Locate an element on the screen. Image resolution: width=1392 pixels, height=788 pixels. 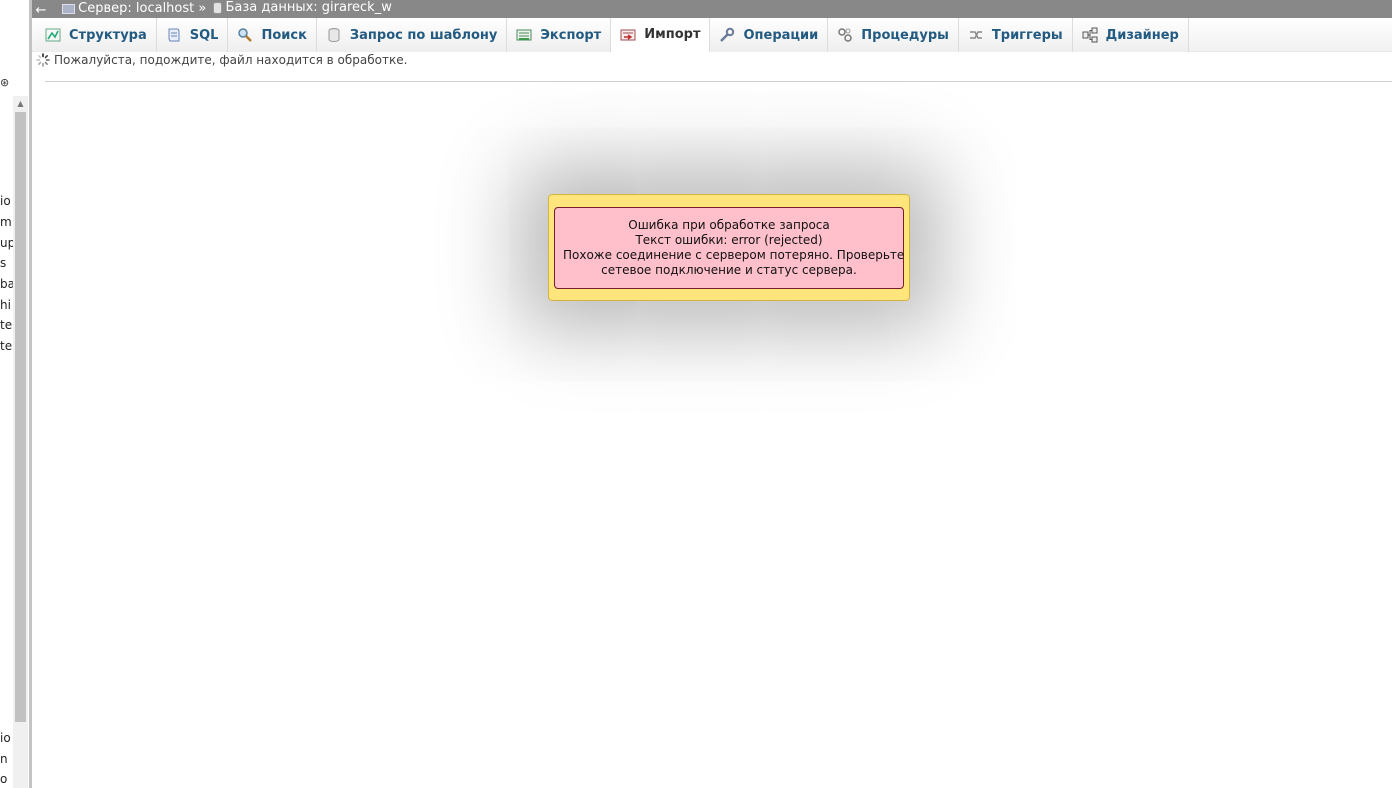
nav-scrollbar: ▲ is located at coordinates (20, 442).